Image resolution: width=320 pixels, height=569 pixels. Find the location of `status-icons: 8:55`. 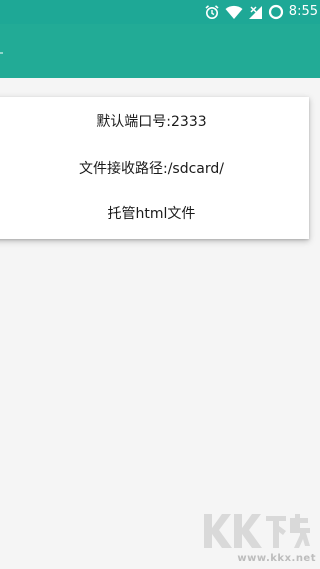

status-icons: 8:55 is located at coordinates (261, 12).